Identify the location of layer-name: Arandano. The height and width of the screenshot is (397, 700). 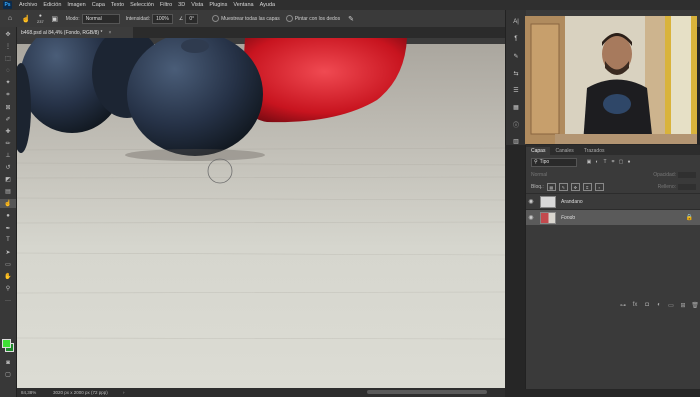
(572, 202).